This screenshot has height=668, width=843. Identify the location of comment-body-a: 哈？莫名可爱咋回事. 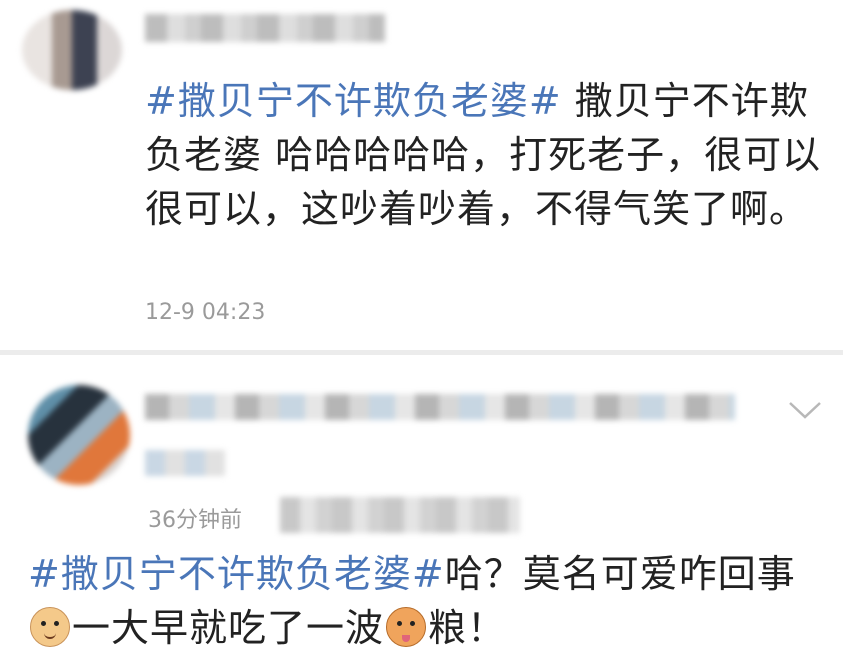
(620, 574).